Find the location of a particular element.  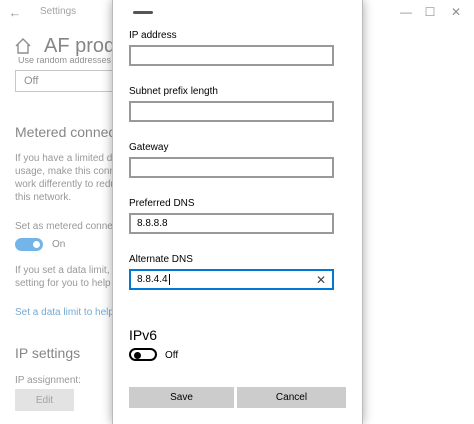

alternate-dns-label: Alternate DNS is located at coordinates (161, 259).